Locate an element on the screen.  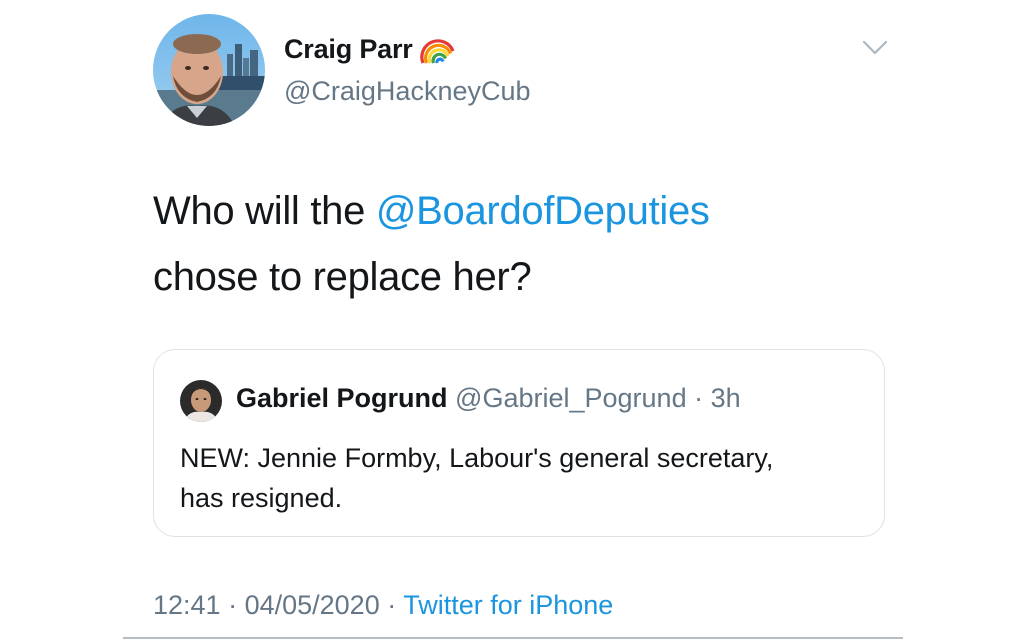
tweet-text-after: chose to replace her? is located at coordinates (342, 277).